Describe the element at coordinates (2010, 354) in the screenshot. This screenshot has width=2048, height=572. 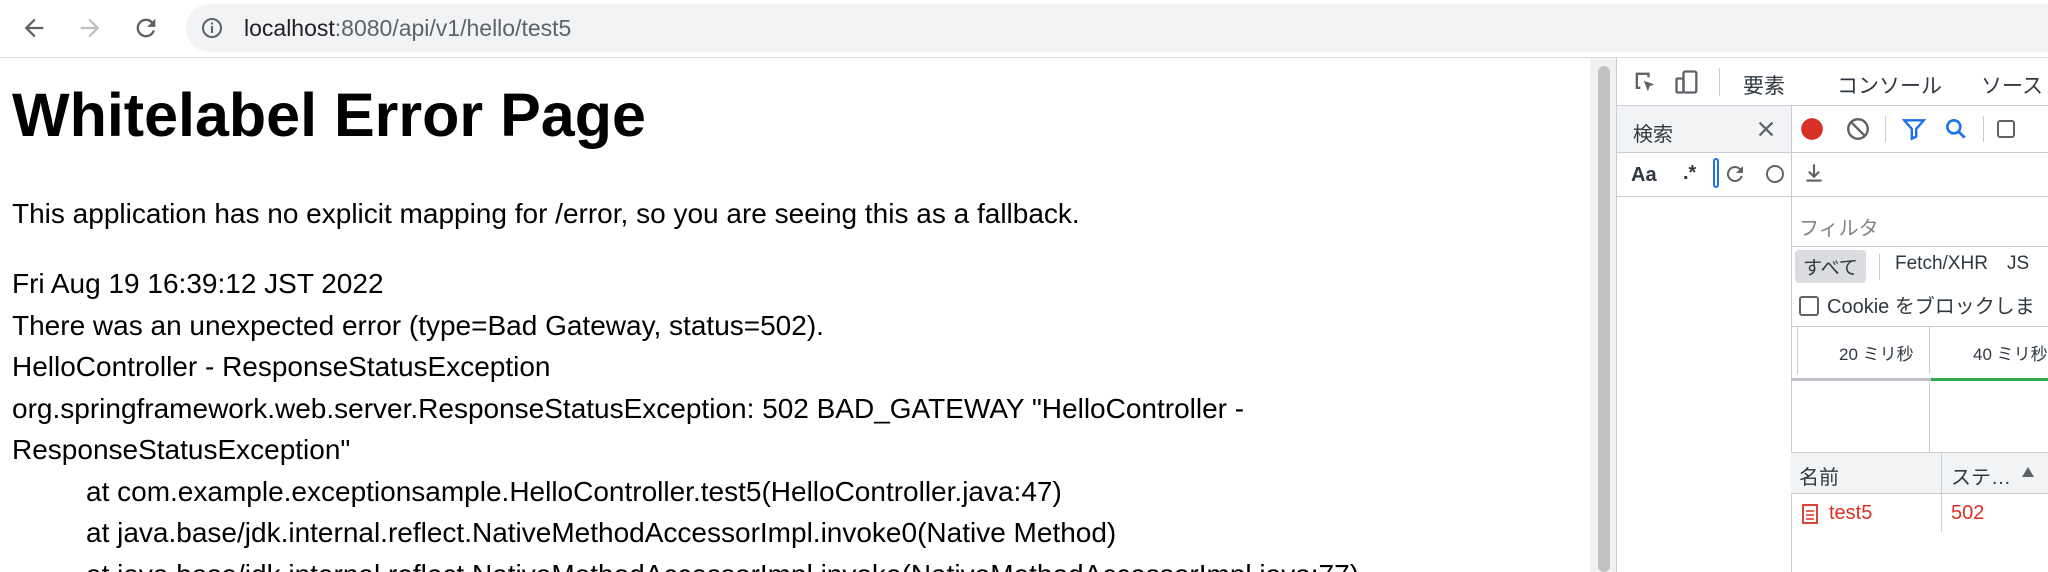
I see `timeline-label: 40 ミリ秒` at that location.